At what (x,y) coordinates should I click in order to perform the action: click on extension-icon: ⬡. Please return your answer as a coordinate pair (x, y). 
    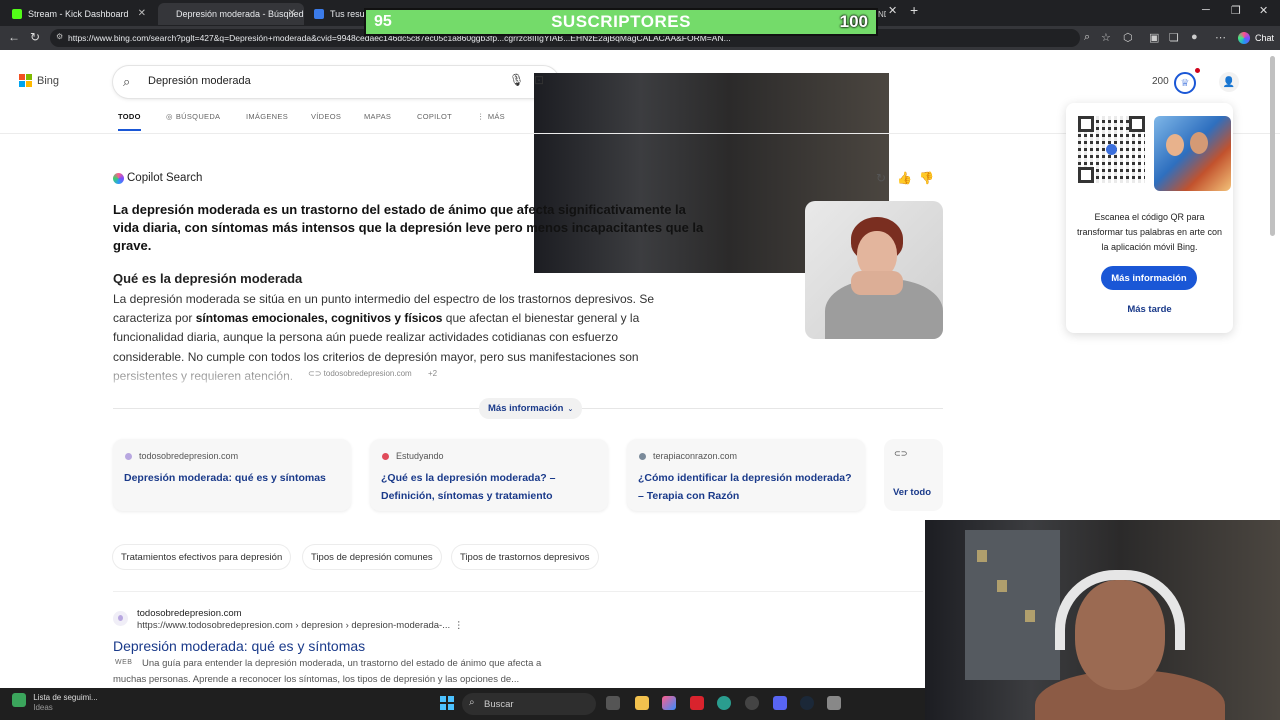
    Looking at the image, I should click on (1128, 37).